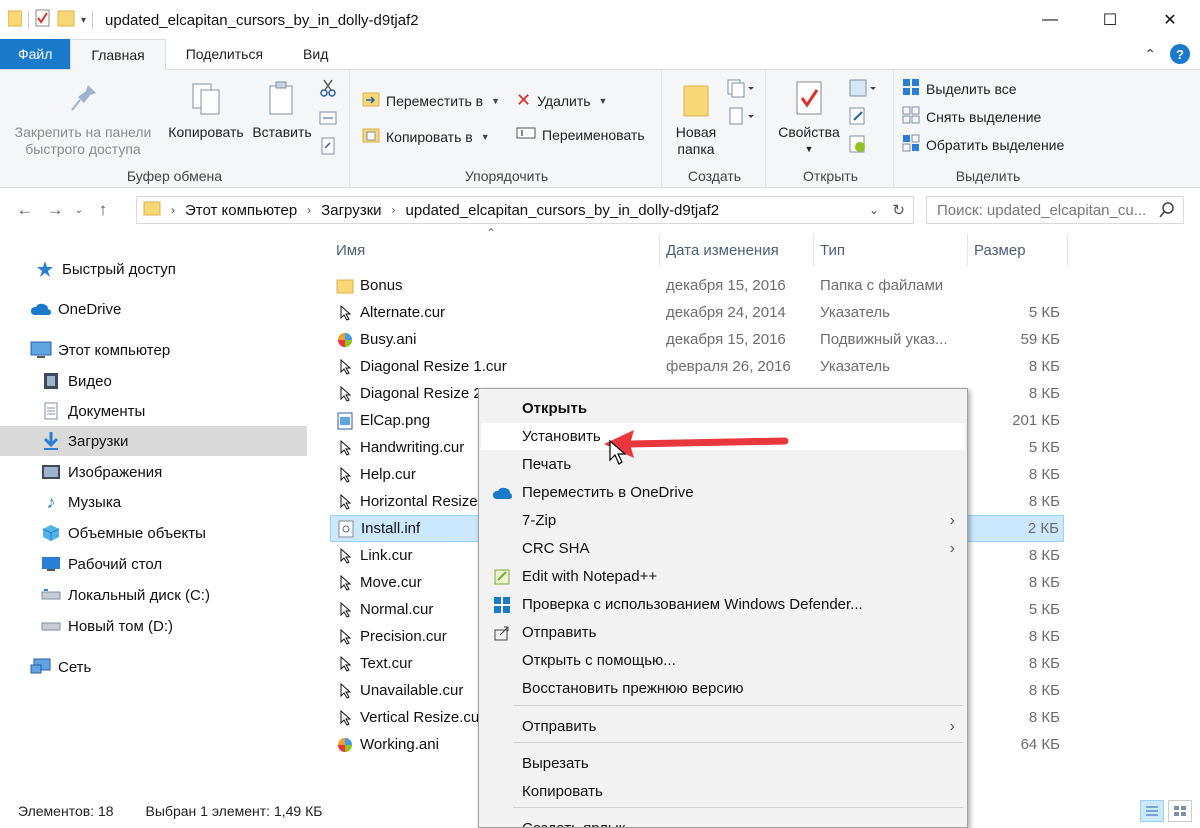 This screenshot has width=1200, height=828. What do you see at coordinates (153, 626) in the screenshot?
I see `sidebar-item-drive-d: Новый том (D:)` at bounding box center [153, 626].